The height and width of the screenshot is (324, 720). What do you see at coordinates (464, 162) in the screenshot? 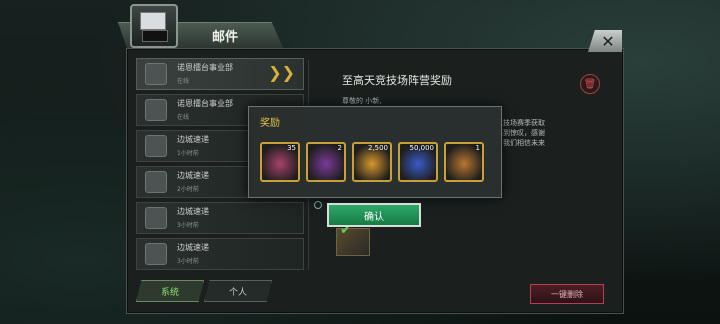
I see `reward-item: 1` at bounding box center [464, 162].